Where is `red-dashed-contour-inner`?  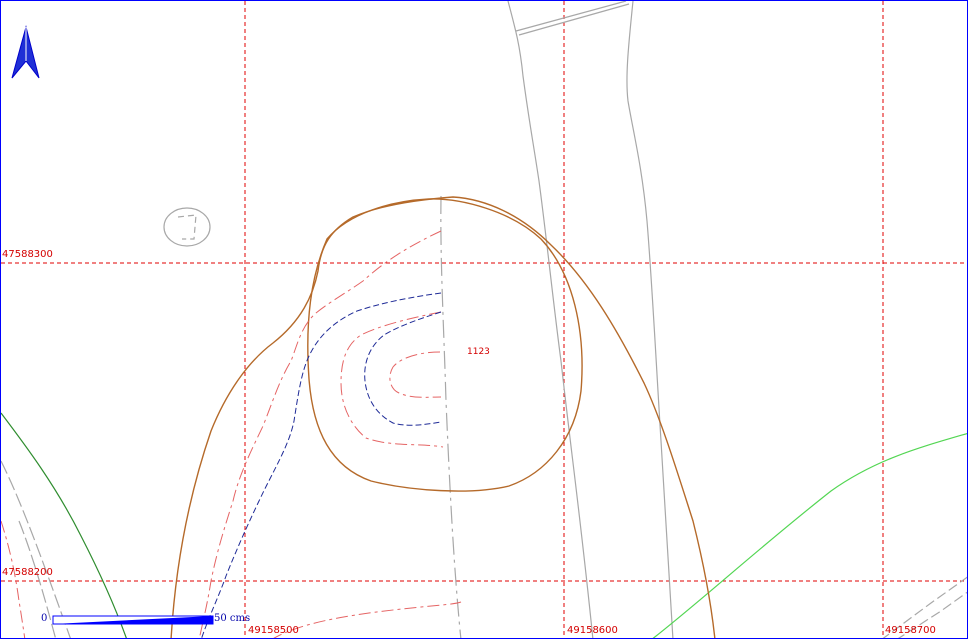 red-dashed-contour-inner is located at coordinates (392, 379).